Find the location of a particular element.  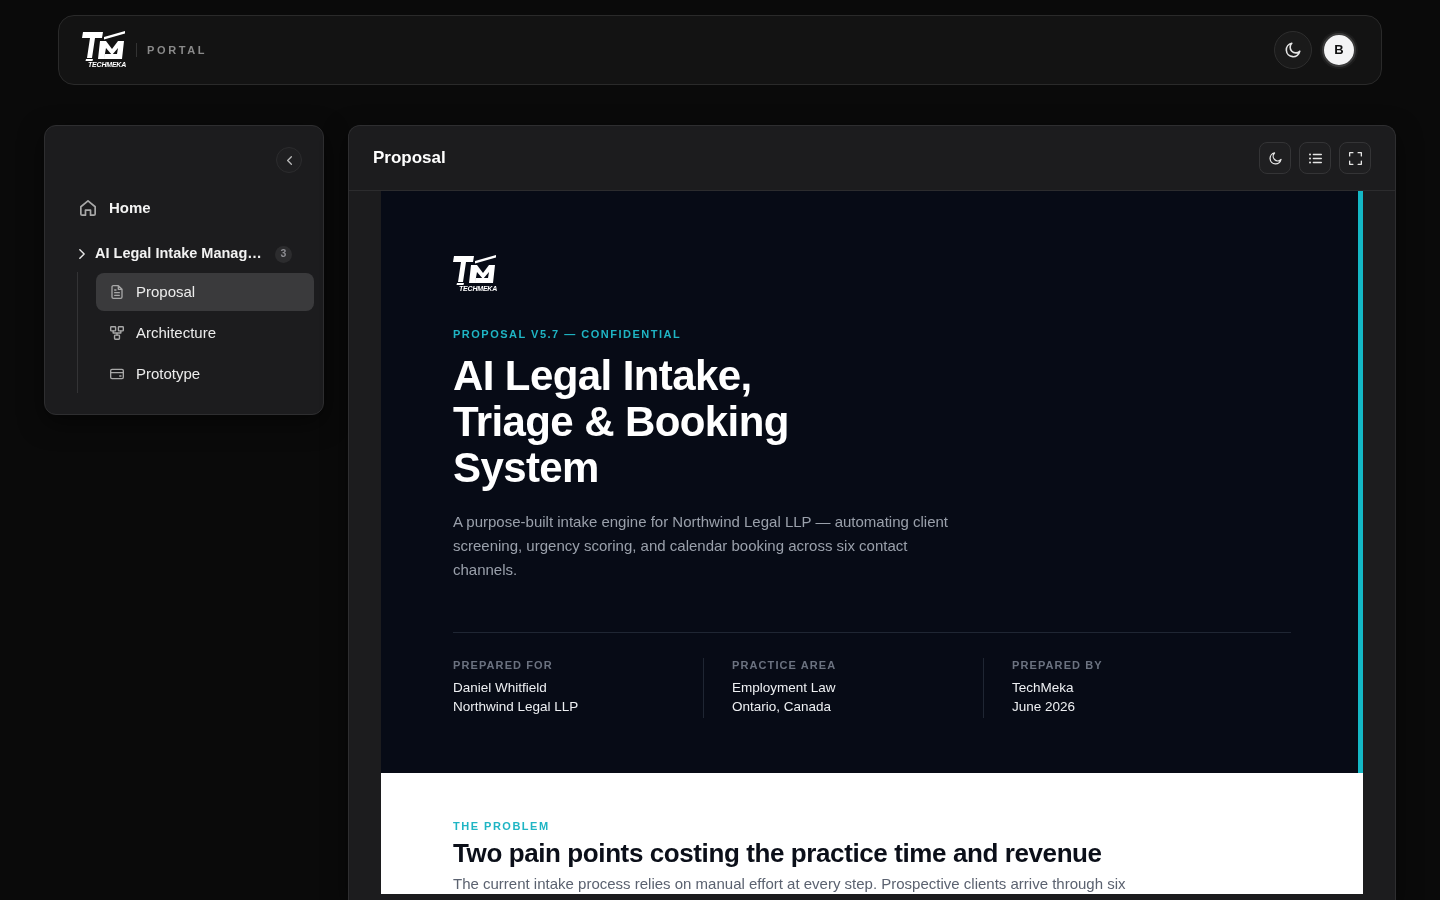

document-description: A purpose-built intake engine for Northwind Legal LLP — automating client screening, urgency scoring, and calendar booking across six contact channels. is located at coordinates (701, 546).